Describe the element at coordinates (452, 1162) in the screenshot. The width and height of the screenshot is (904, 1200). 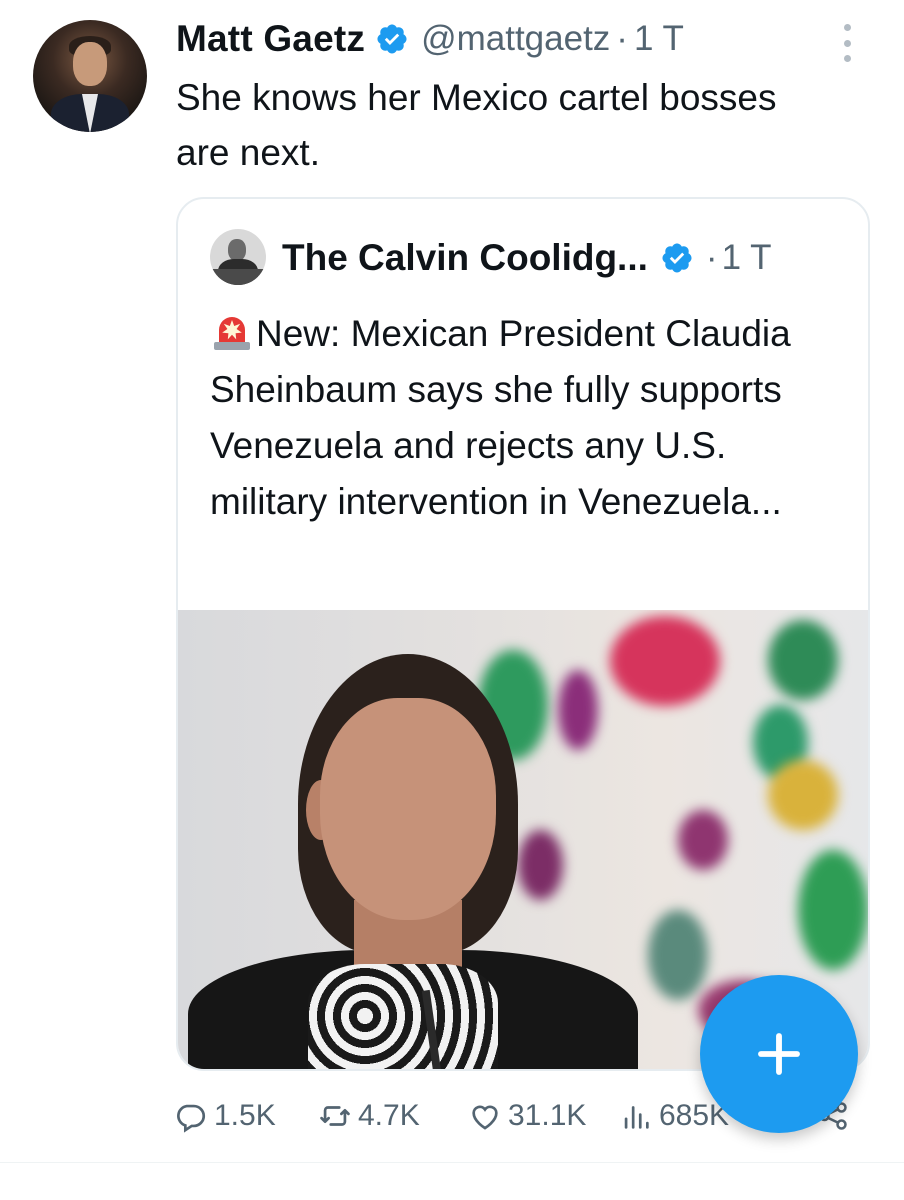
I see `tweet-divider` at that location.